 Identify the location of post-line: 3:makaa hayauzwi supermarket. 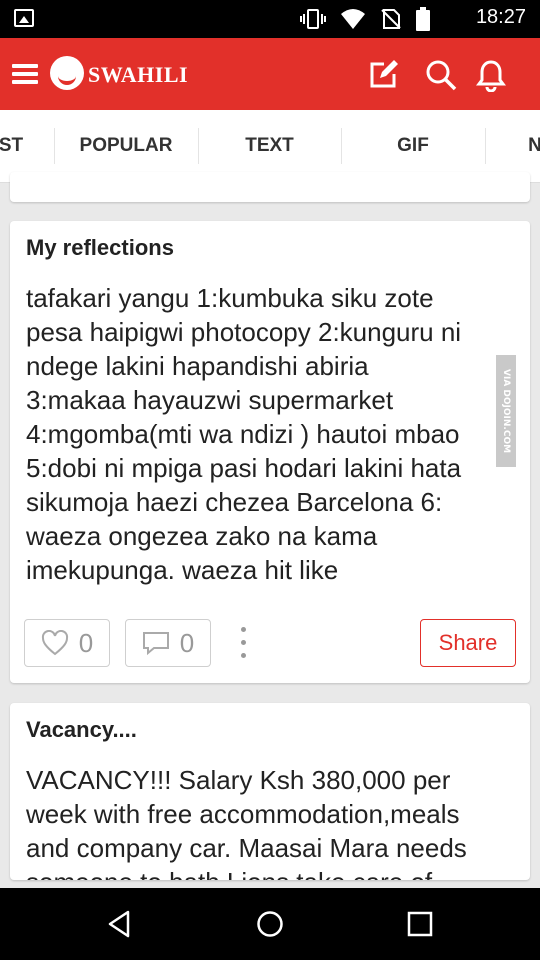
(210, 400).